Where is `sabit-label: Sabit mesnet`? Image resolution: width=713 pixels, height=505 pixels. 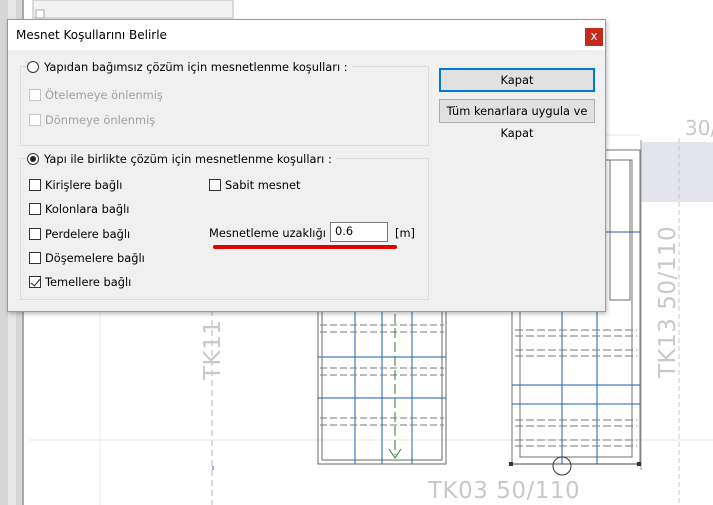 sabit-label: Sabit mesnet is located at coordinates (263, 185).